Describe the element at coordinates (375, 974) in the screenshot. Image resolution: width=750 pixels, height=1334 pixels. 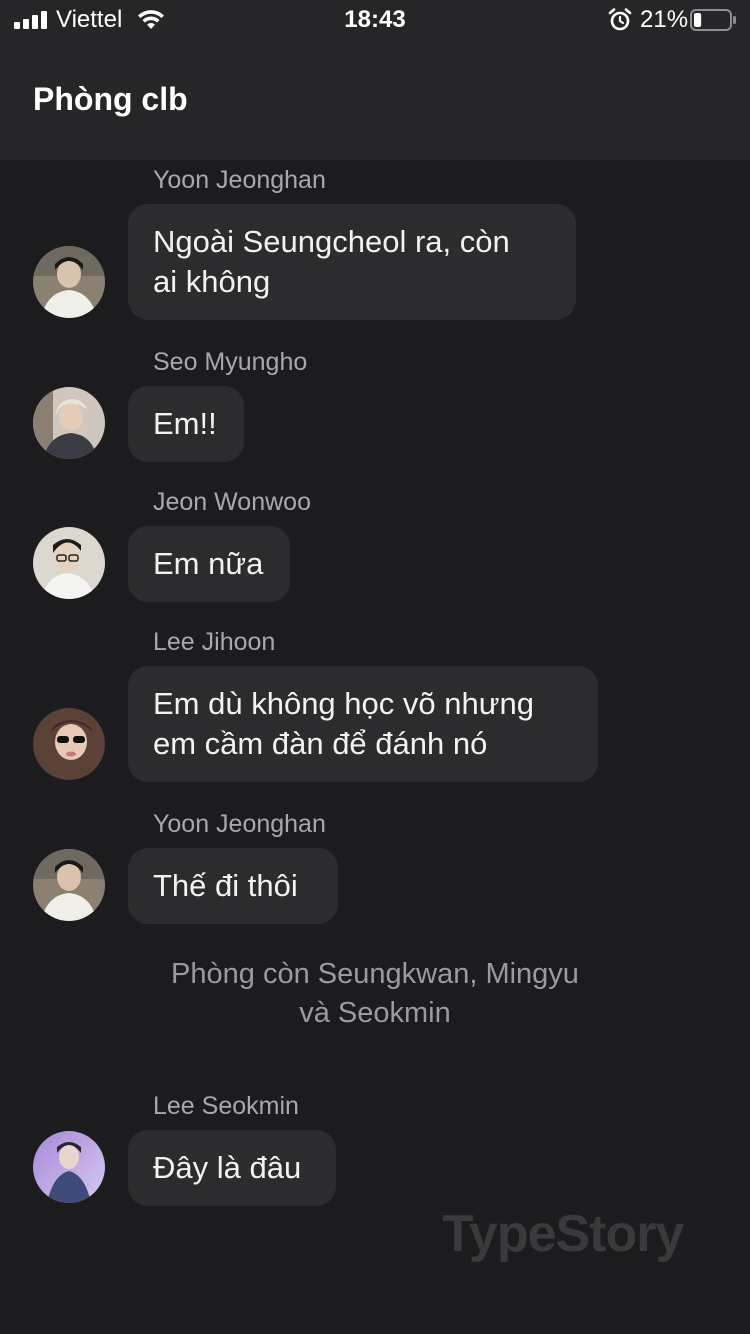
I see `system-note-line: Phòng còn Seungkwan, Mingyu` at that location.